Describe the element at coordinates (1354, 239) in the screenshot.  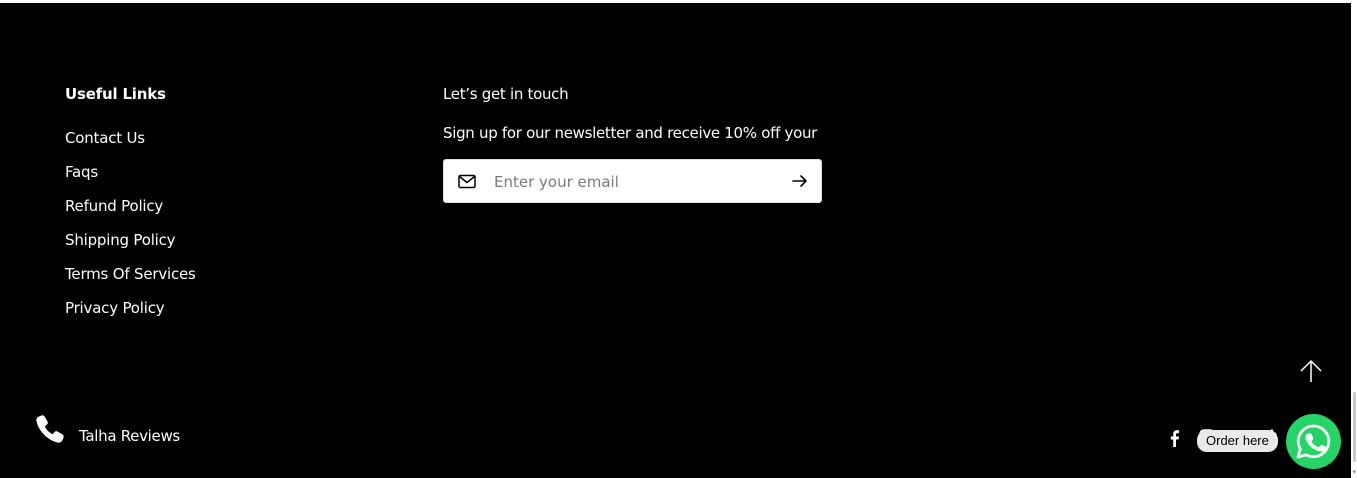
I see `page-scrollbar: ▾` at that location.